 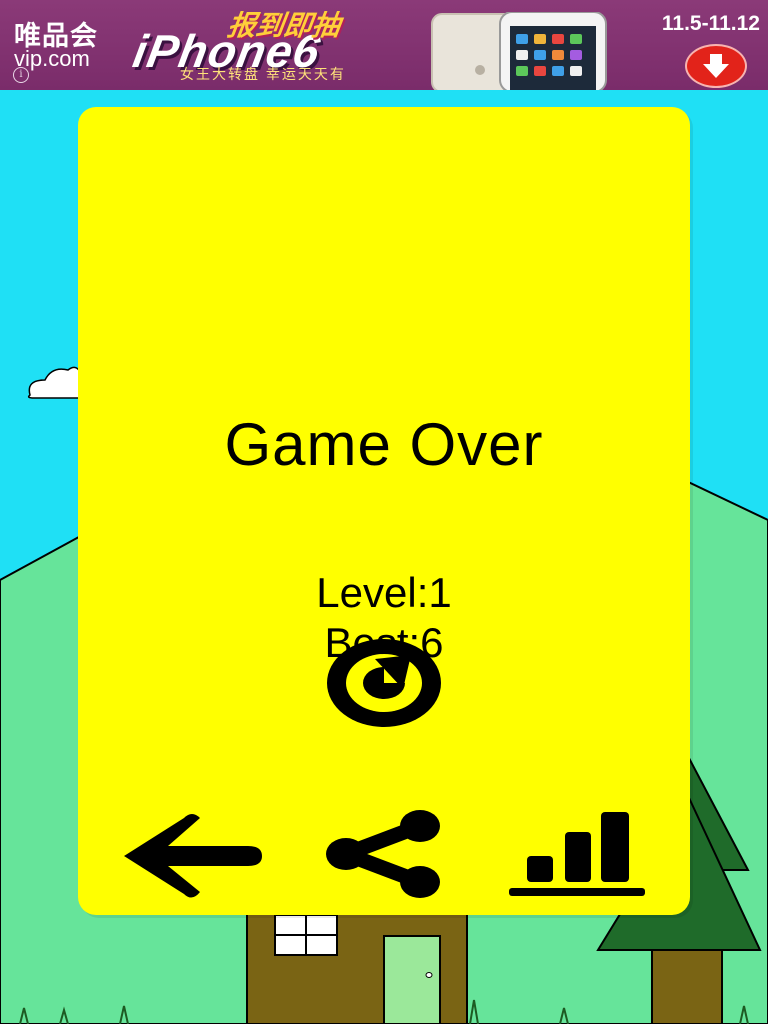 I want to click on ad-headline: 报到即抽, so click(x=283, y=25).